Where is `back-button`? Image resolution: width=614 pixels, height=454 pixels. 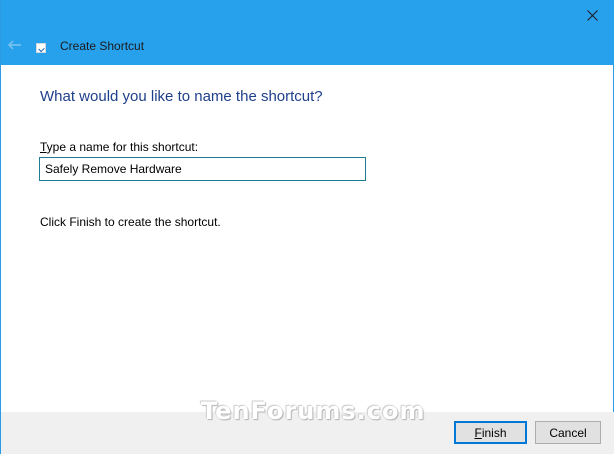
back-button is located at coordinates (15, 45).